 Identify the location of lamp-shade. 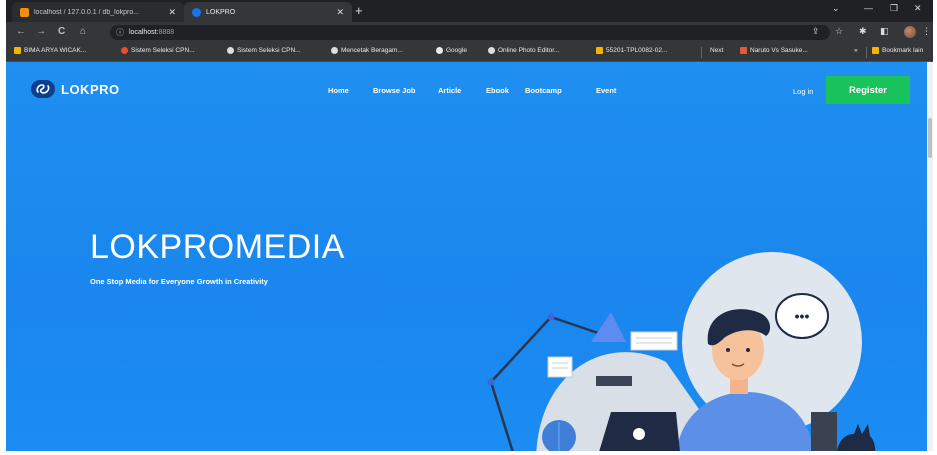
(608, 327).